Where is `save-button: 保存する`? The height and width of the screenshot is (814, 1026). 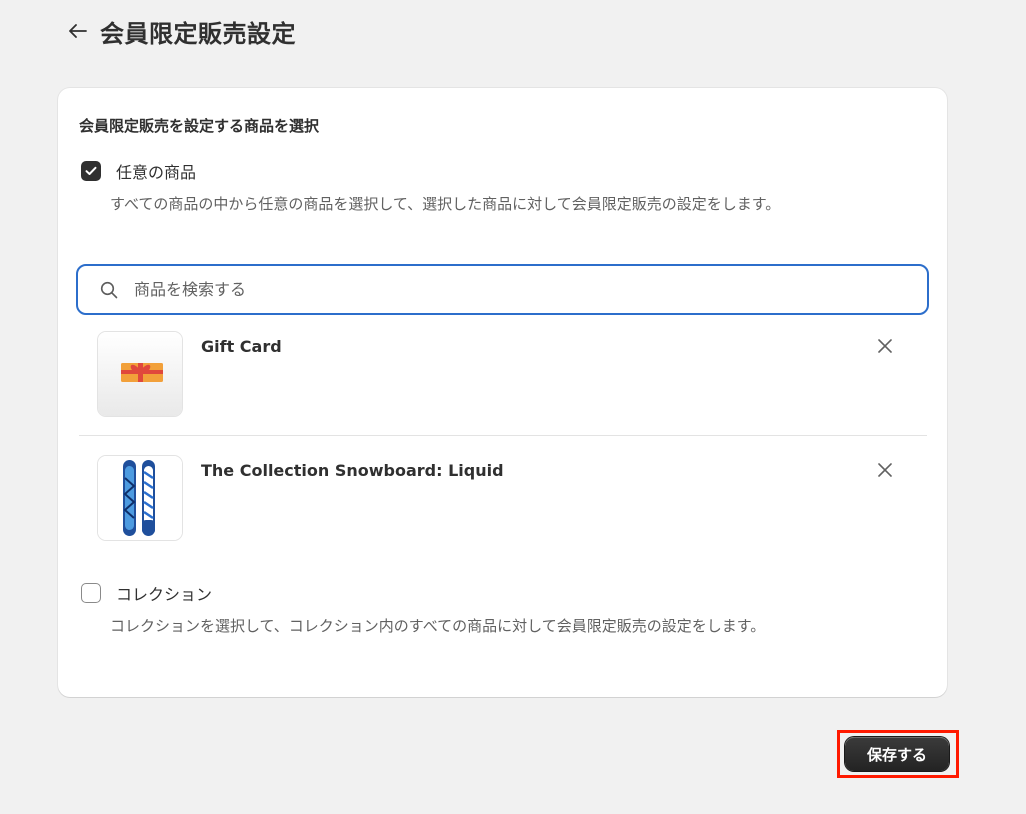 save-button: 保存する is located at coordinates (897, 754).